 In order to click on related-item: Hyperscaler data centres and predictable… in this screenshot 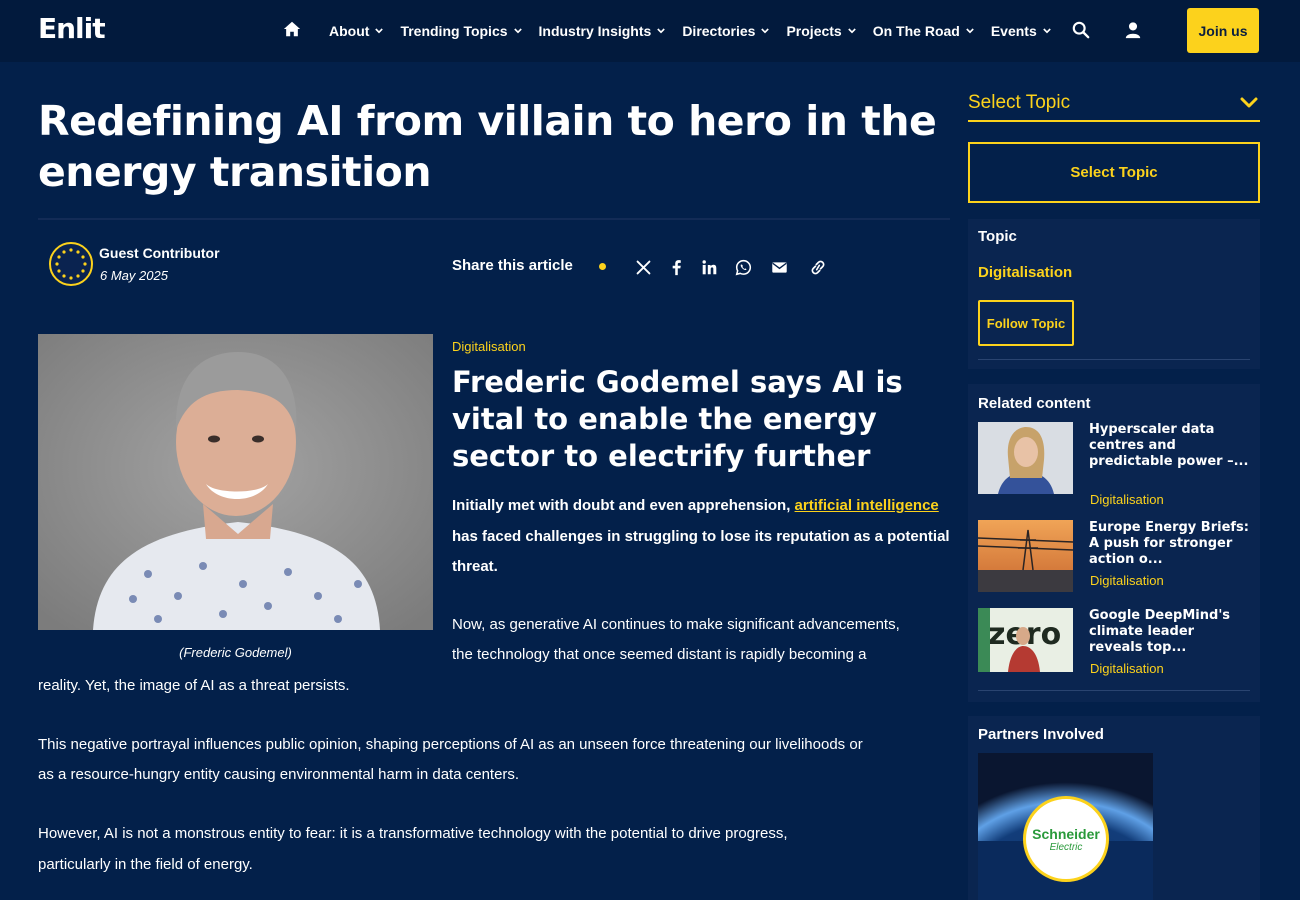, I will do `click(1114, 467)`.